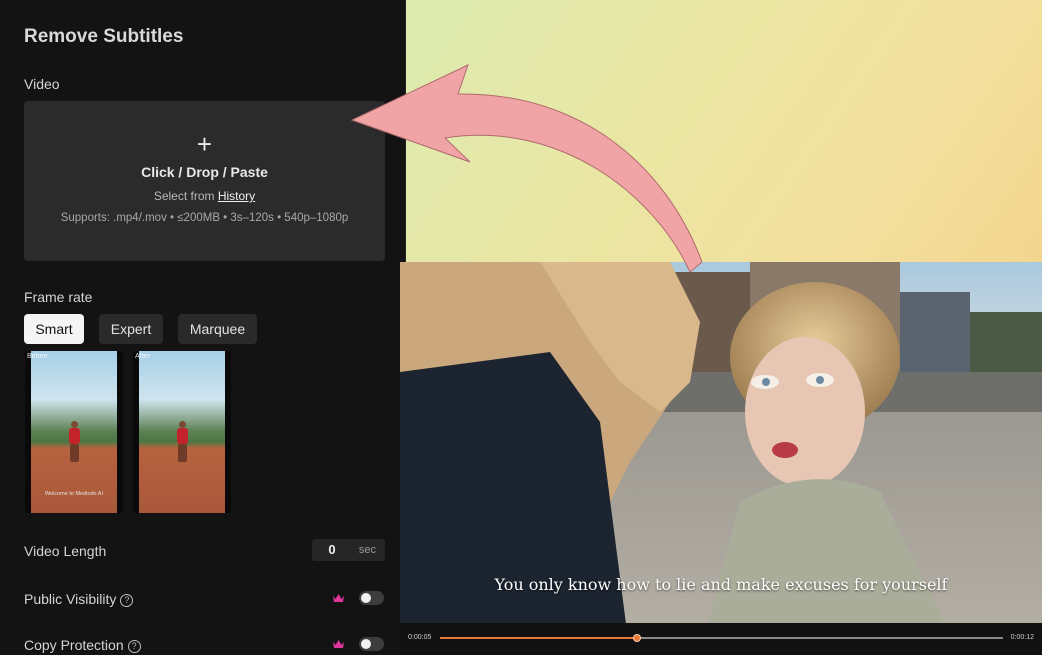  What do you see at coordinates (371, 598) in the screenshot?
I see `public-visibility-toggle` at bounding box center [371, 598].